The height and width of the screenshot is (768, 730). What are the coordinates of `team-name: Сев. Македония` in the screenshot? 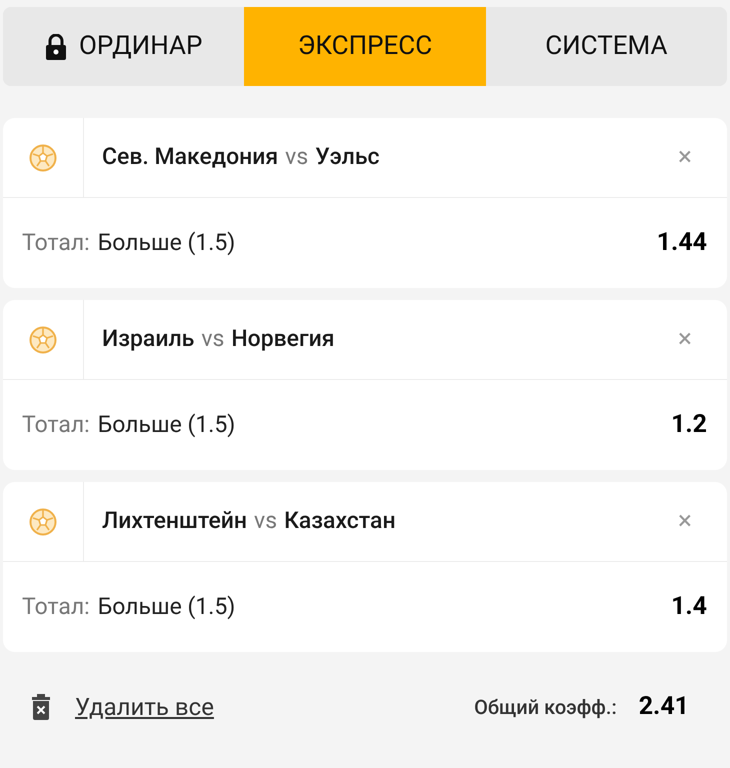 It's located at (190, 157).